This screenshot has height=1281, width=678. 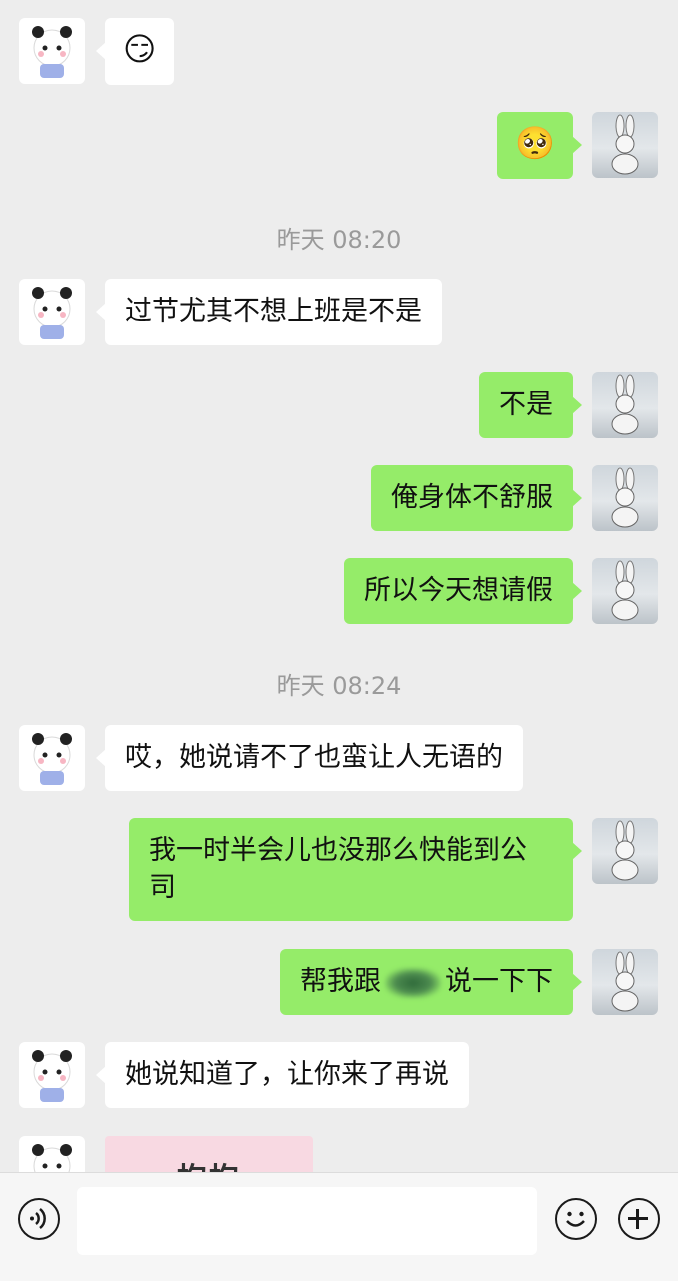 What do you see at coordinates (339, 686) in the screenshot?
I see `timestamp: 昨天 08:24` at bounding box center [339, 686].